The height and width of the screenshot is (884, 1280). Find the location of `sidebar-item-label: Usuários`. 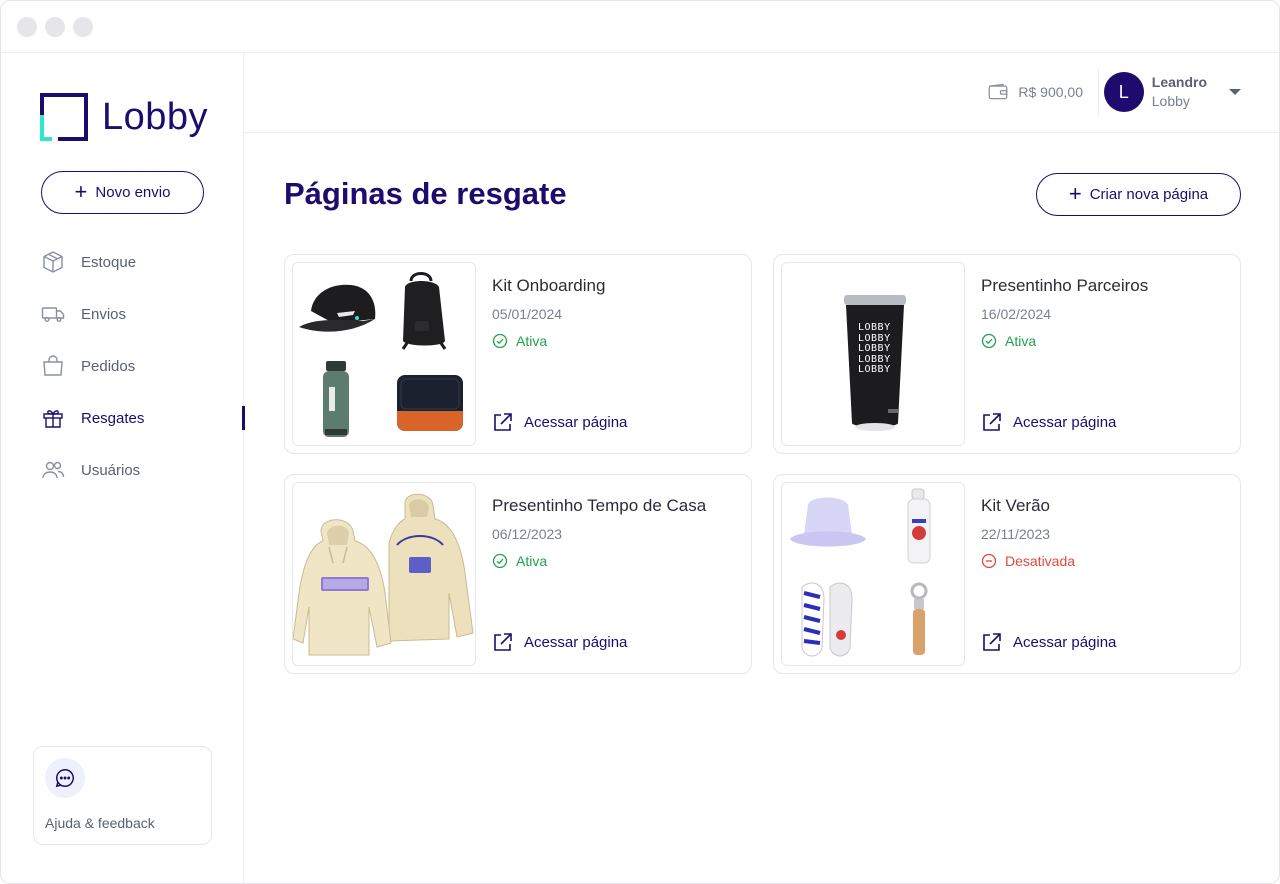

sidebar-item-label: Usuários is located at coordinates (111, 470).